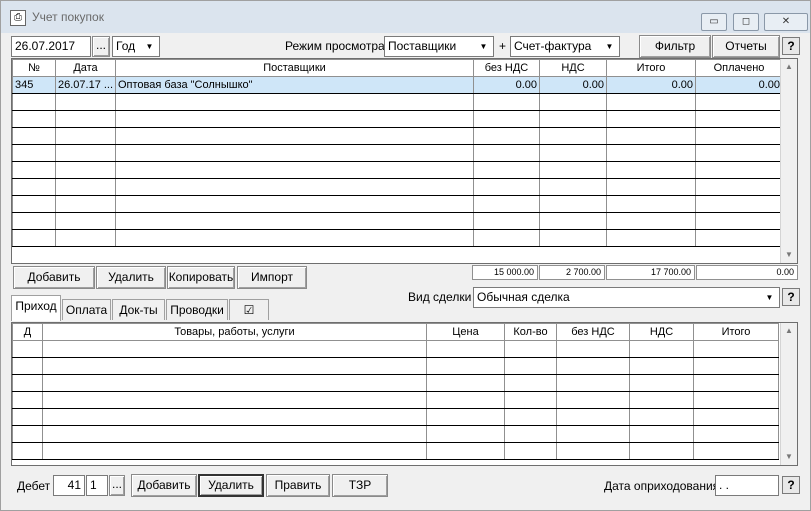 The width and height of the screenshot is (811, 511). Describe the element at coordinates (34, 85) in the screenshot. I see `cell-number: 345` at that location.